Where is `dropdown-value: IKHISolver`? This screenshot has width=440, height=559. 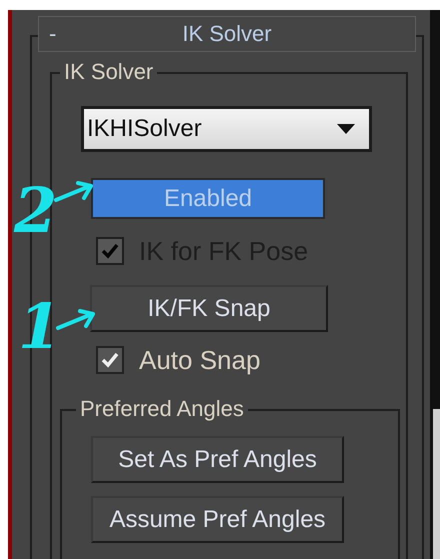
dropdown-value: IKHISolver is located at coordinates (144, 129).